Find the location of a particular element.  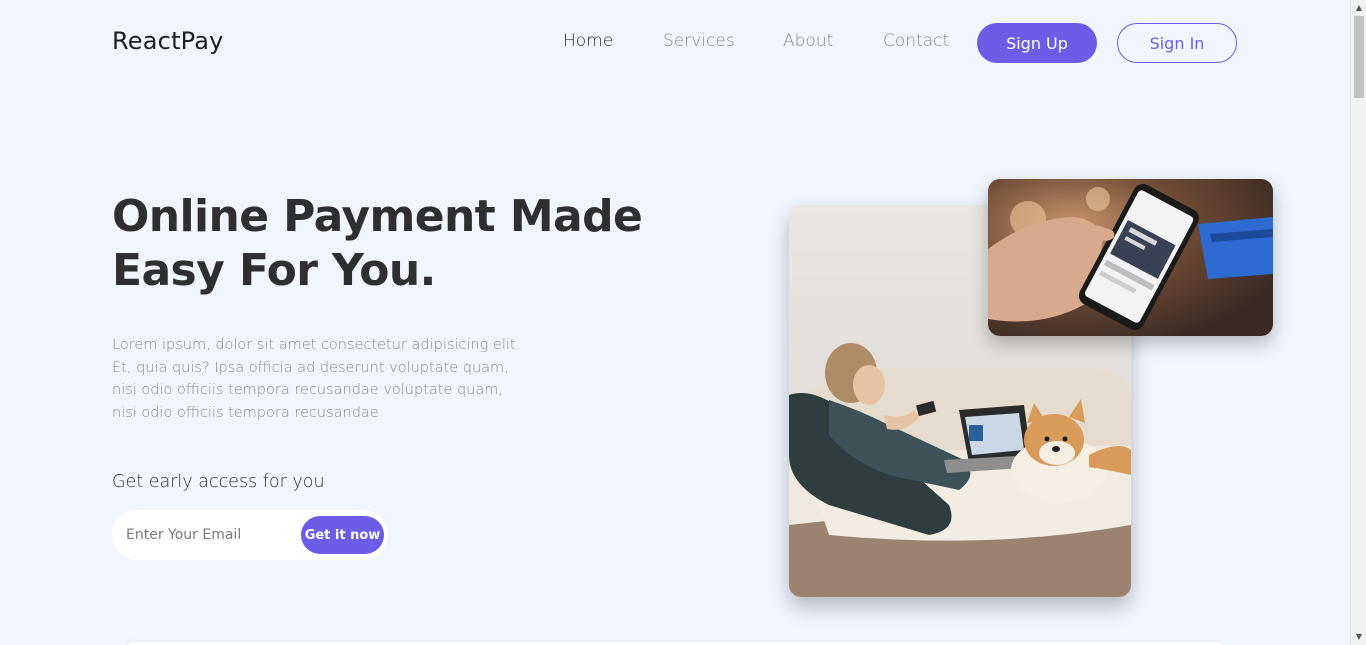

email-signup-form: Get it now is located at coordinates (250, 535).